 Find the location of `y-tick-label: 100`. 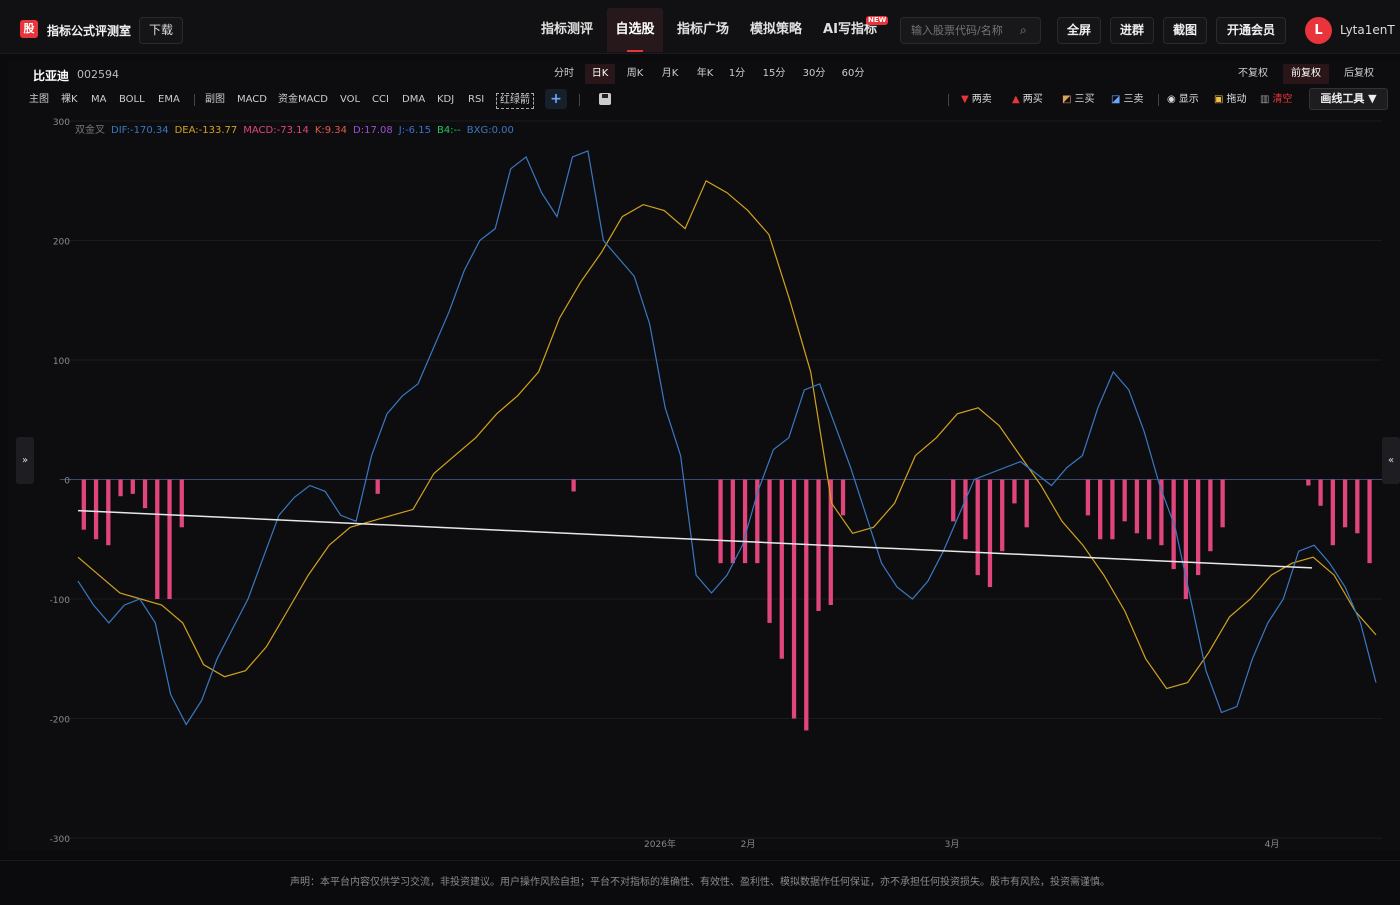

y-tick-label: 100 is located at coordinates (61, 362).